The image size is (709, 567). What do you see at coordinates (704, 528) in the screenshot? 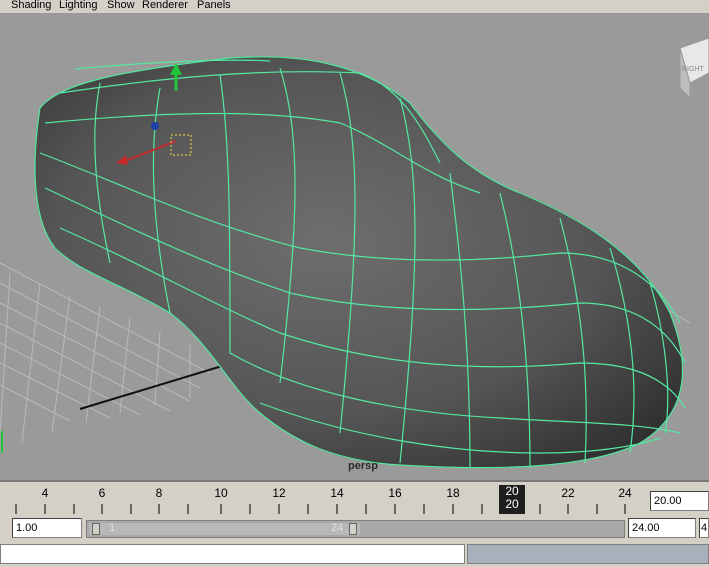
I see `playback-end-field: 4` at bounding box center [704, 528].